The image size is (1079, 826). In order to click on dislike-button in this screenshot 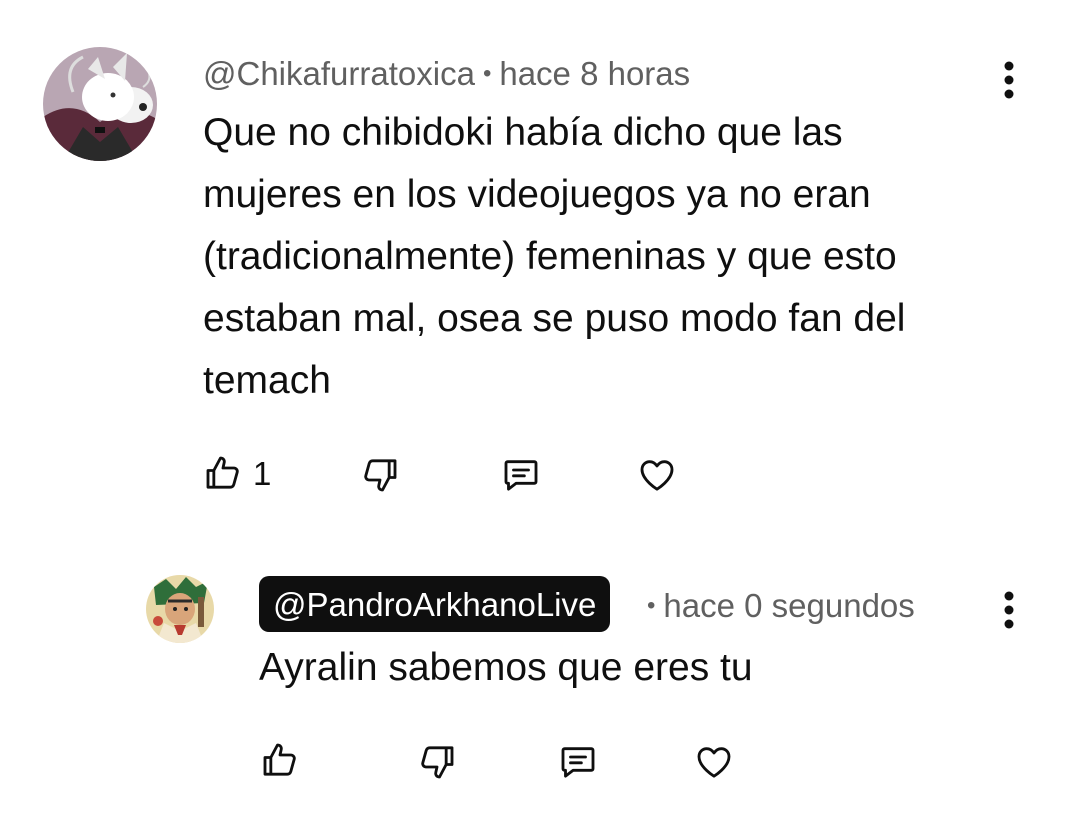, I will do `click(380, 475)`.